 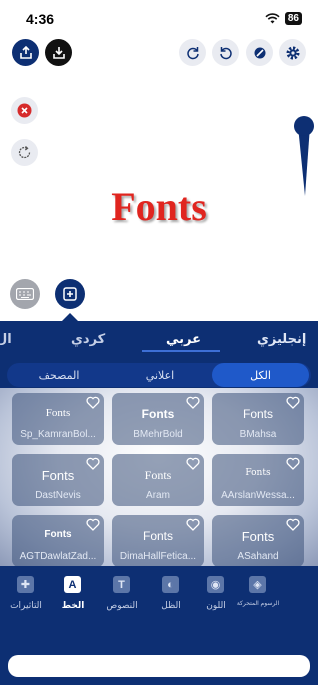 What do you see at coordinates (216, 605) in the screenshot?
I see `nav-label: اللون` at bounding box center [216, 605].